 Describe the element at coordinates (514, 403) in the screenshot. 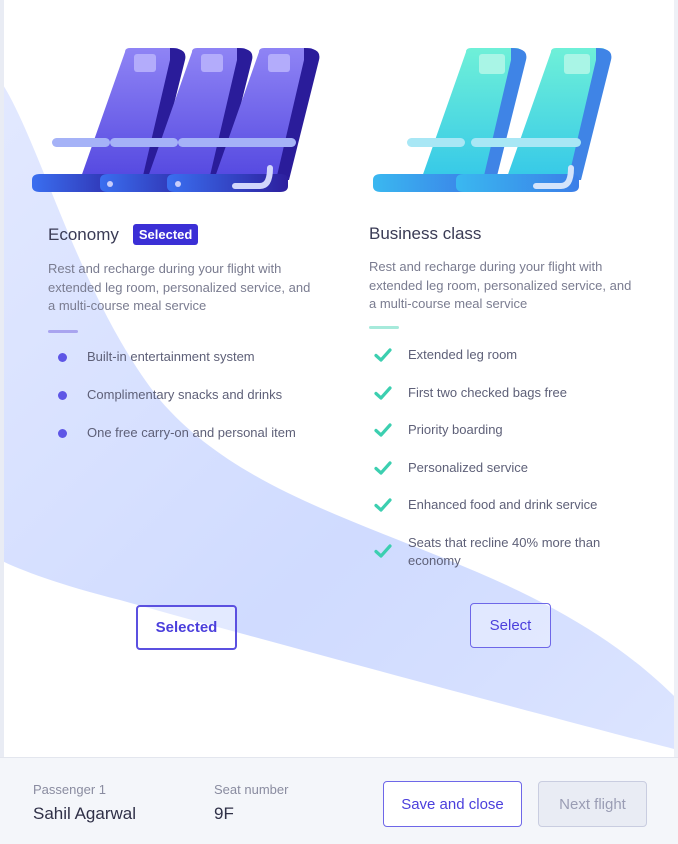

I see `business-feature: First two checked bags free` at that location.